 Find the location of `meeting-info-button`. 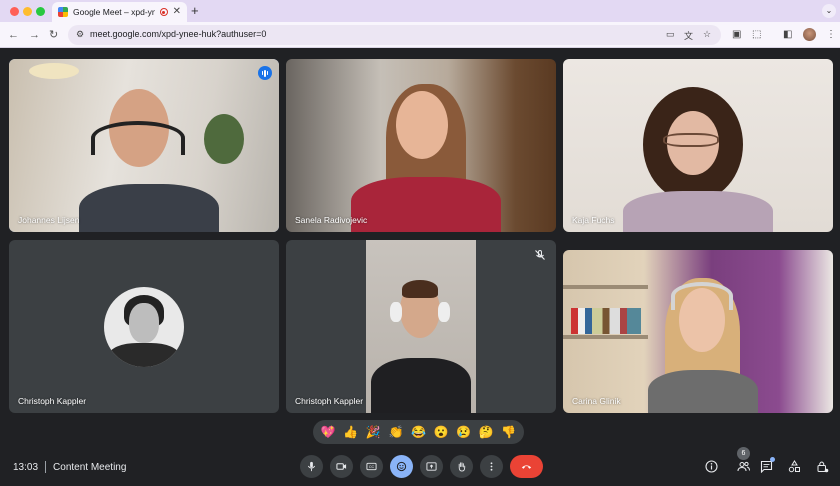

meeting-info-button is located at coordinates (711, 466).